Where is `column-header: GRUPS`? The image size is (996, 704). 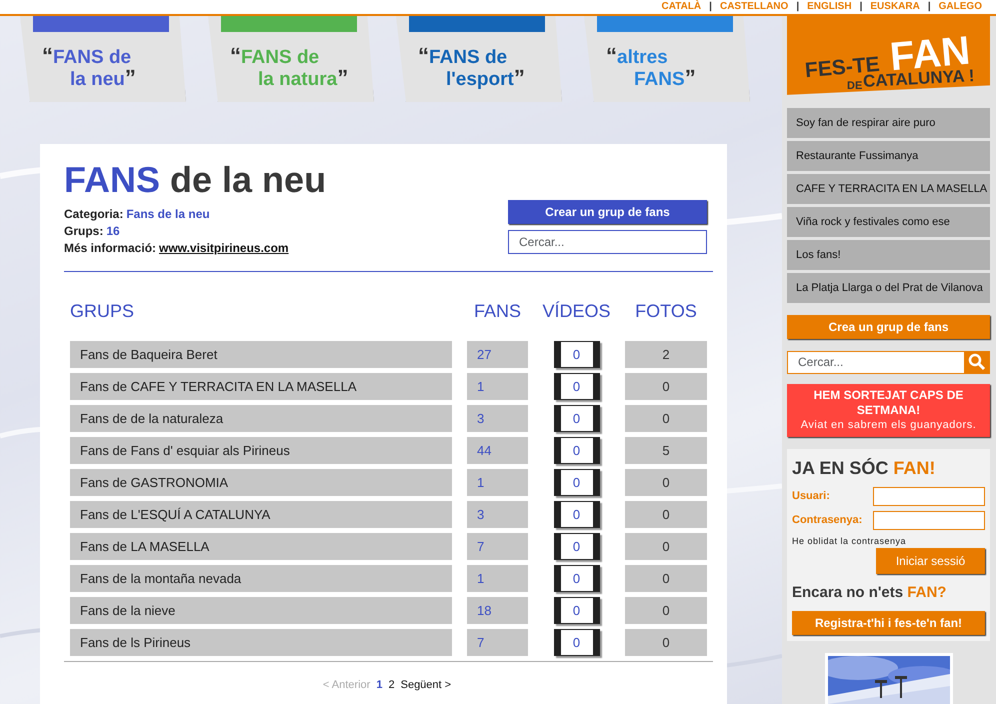 column-header: GRUPS is located at coordinates (103, 311).